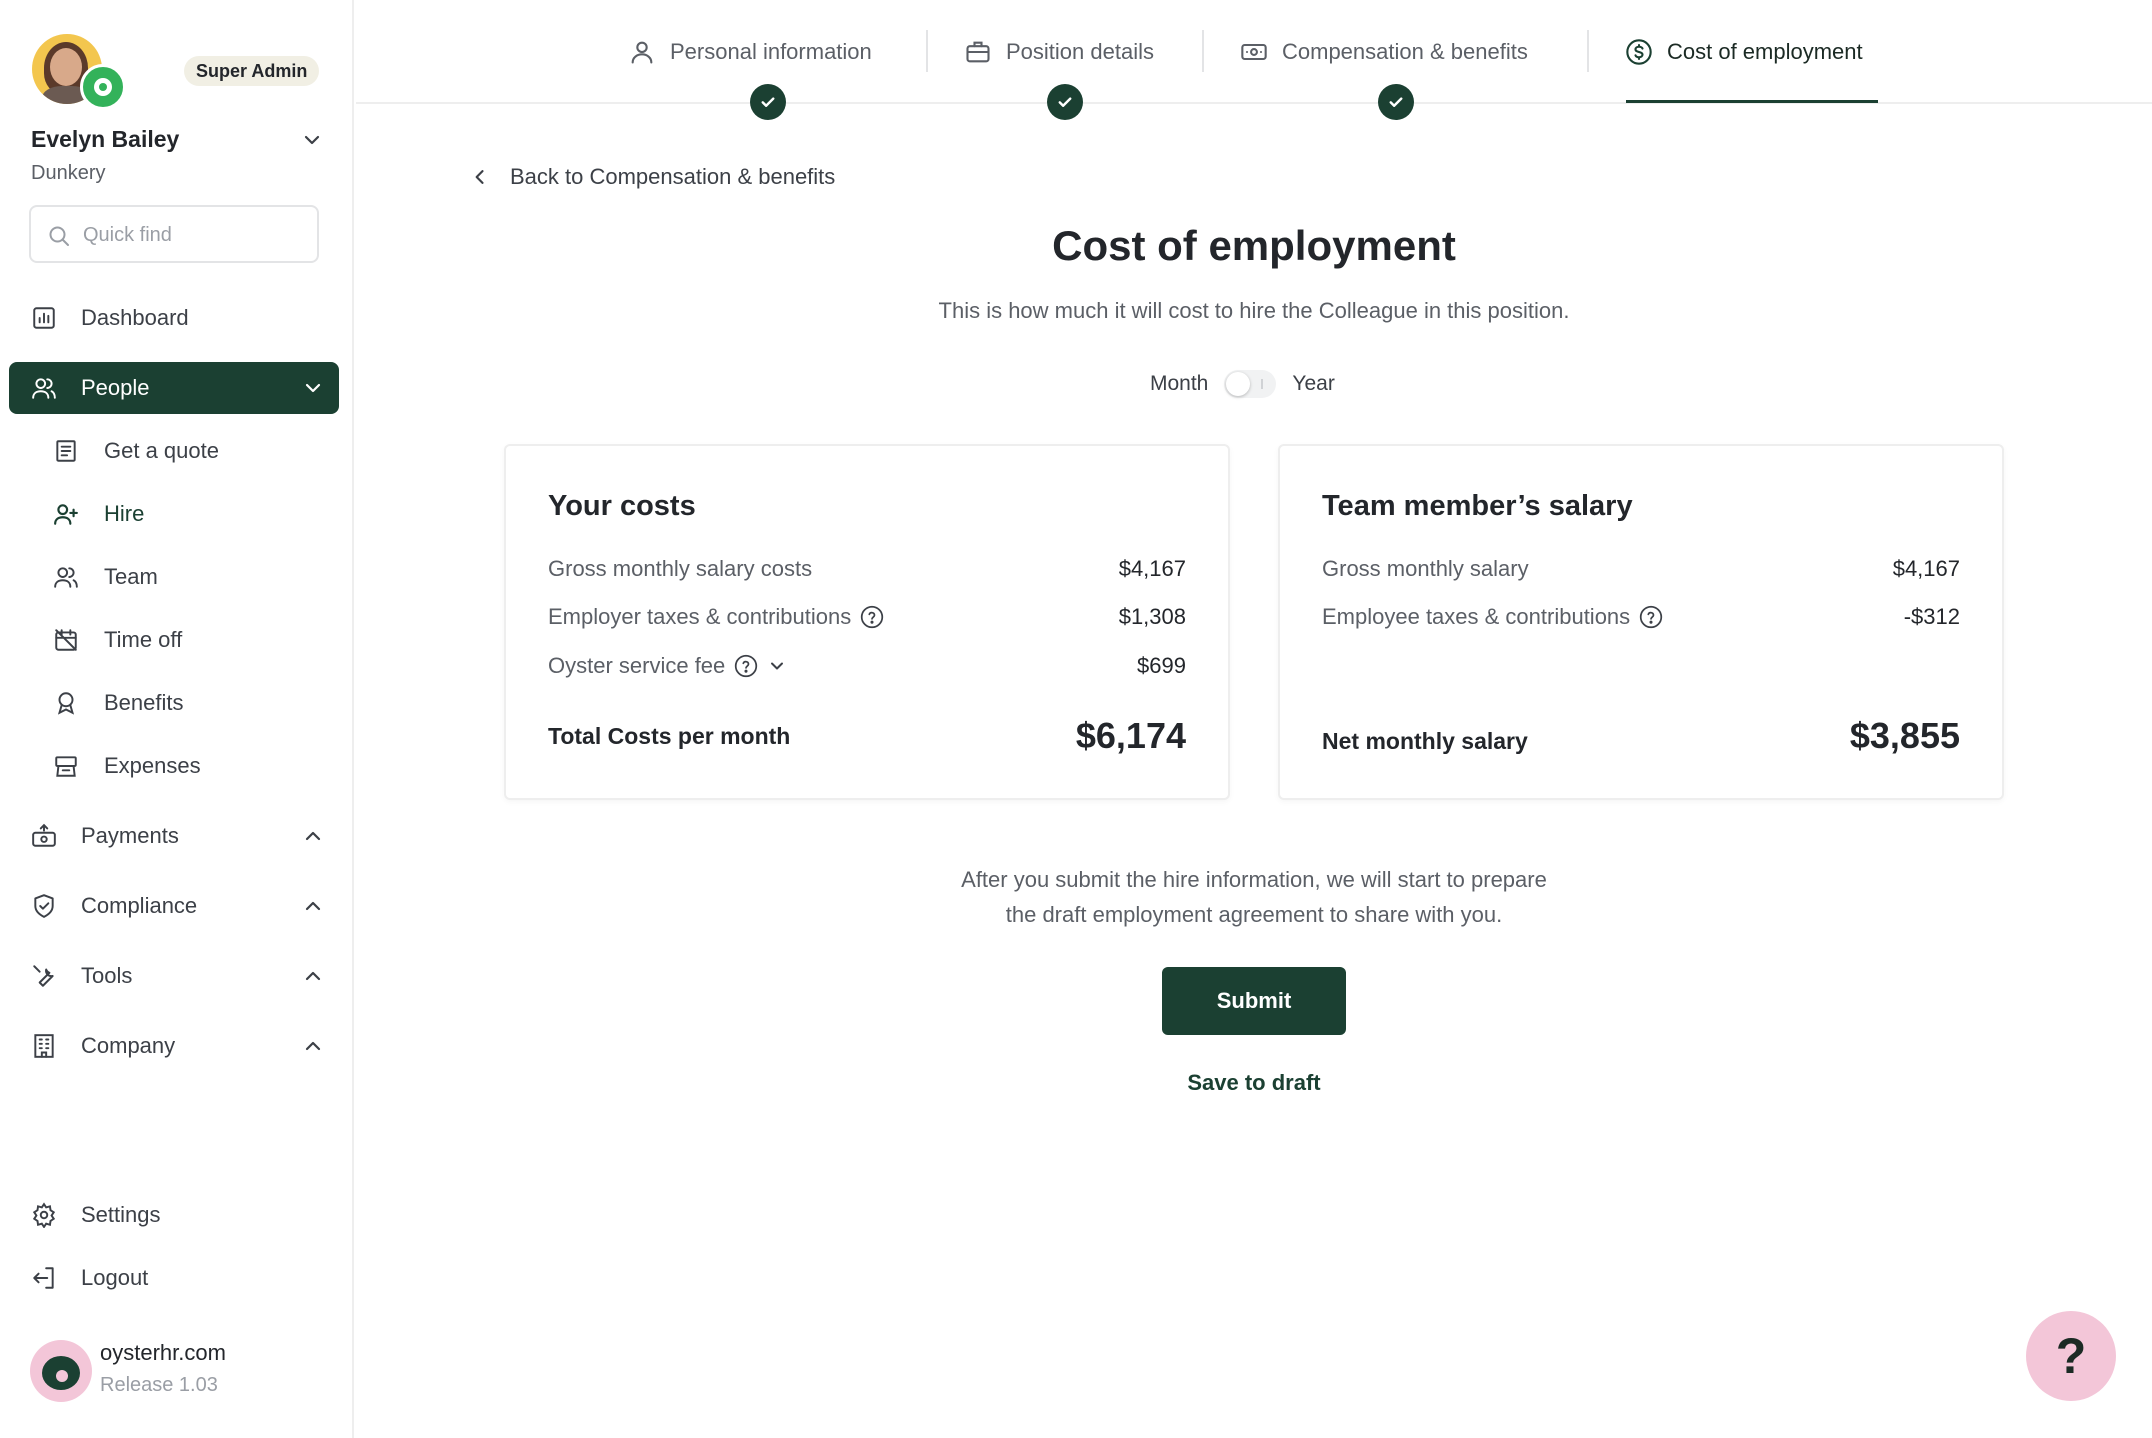 Image resolution: width=2152 pixels, height=1438 pixels. I want to click on gear-icon, so click(44, 1215).